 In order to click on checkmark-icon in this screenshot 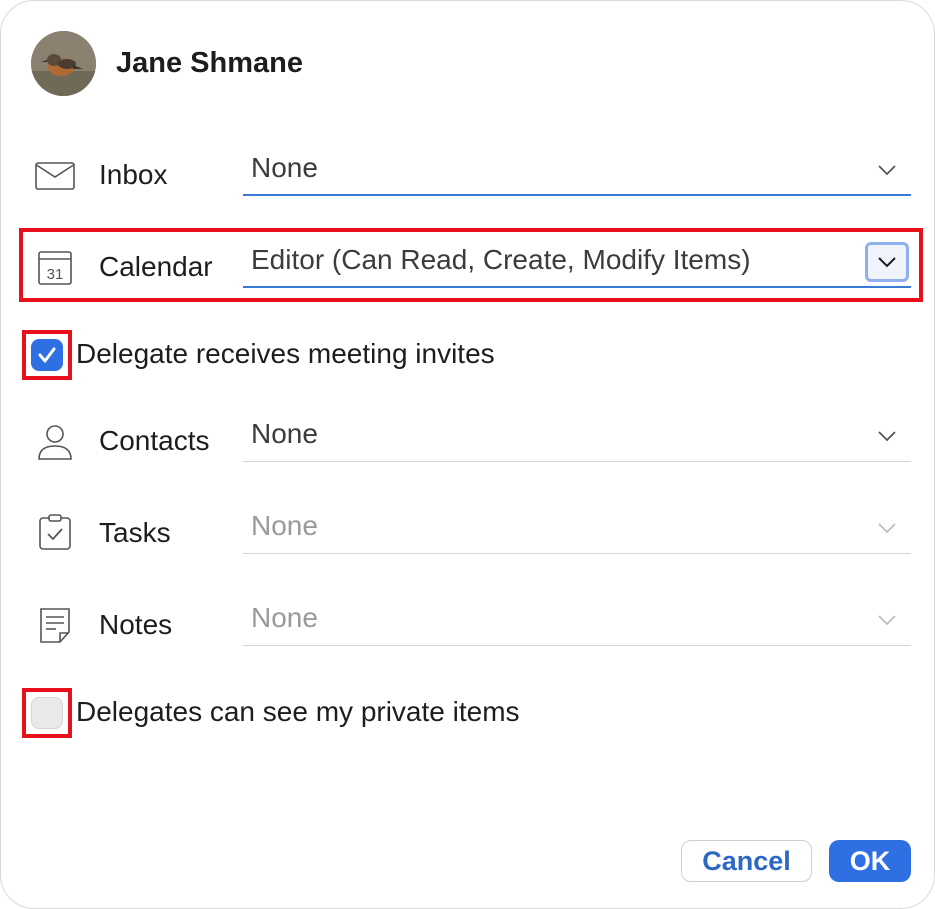, I will do `click(47, 355)`.